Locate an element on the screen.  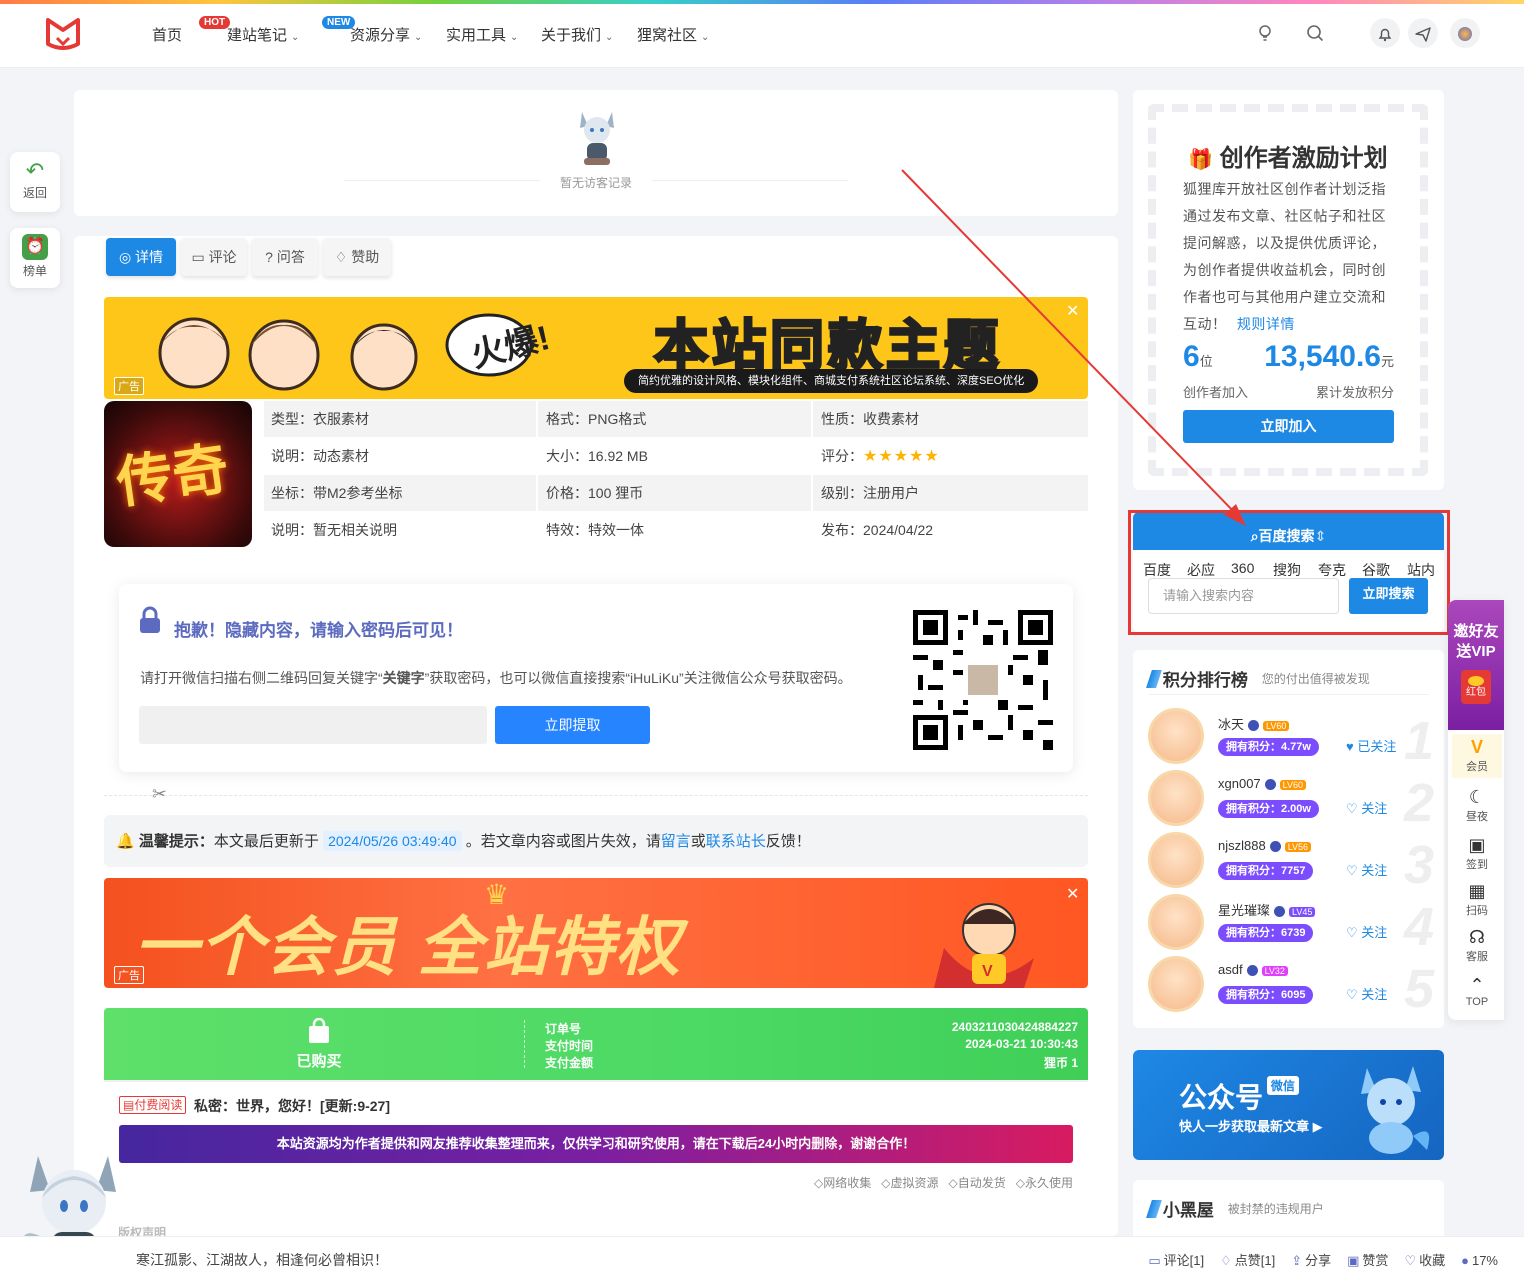
ad-tag: 广告 is located at coordinates (129, 386).